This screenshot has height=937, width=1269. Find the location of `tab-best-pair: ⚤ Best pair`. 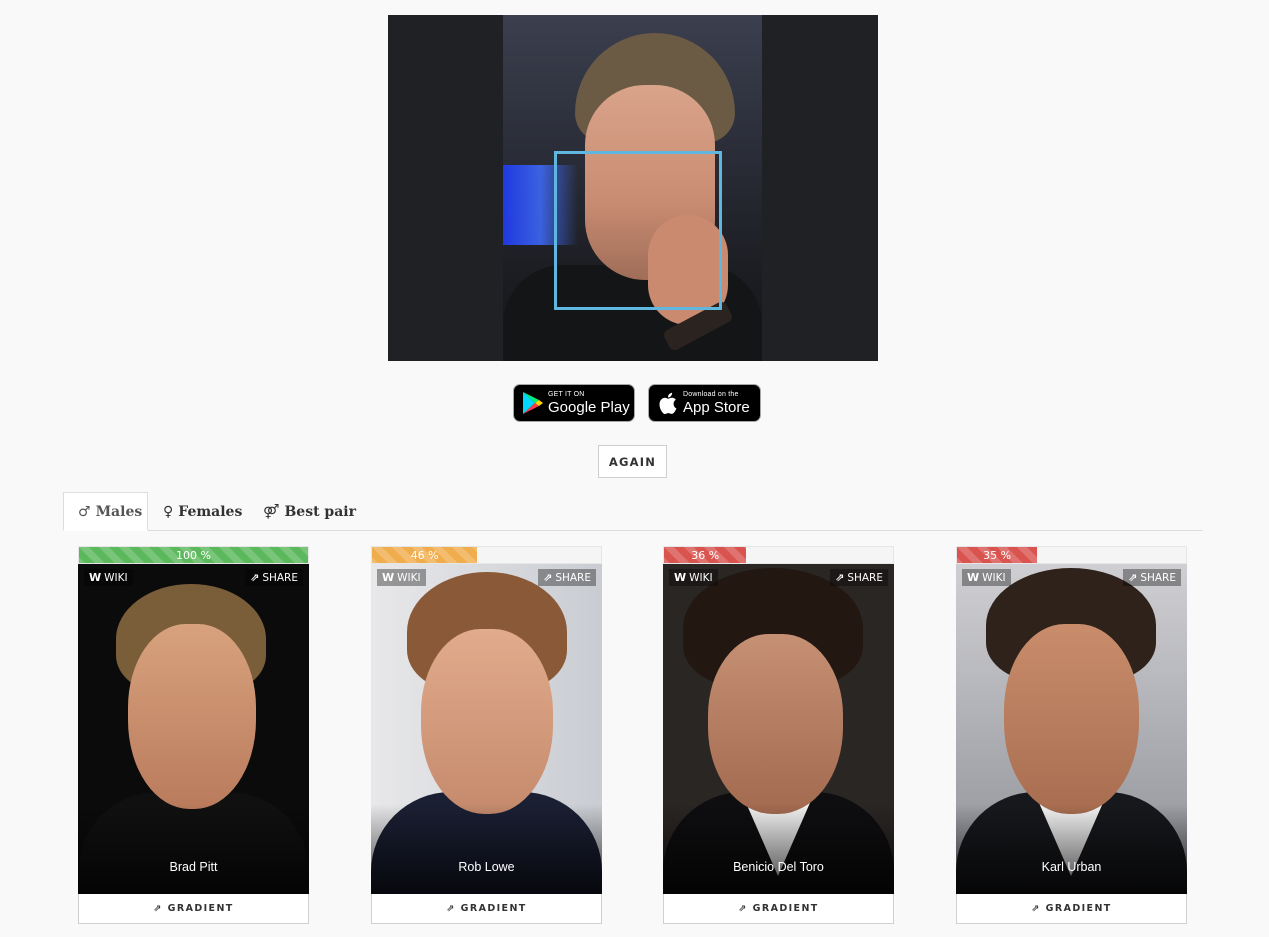

tab-best-pair: ⚤ Best pair is located at coordinates (313, 511).